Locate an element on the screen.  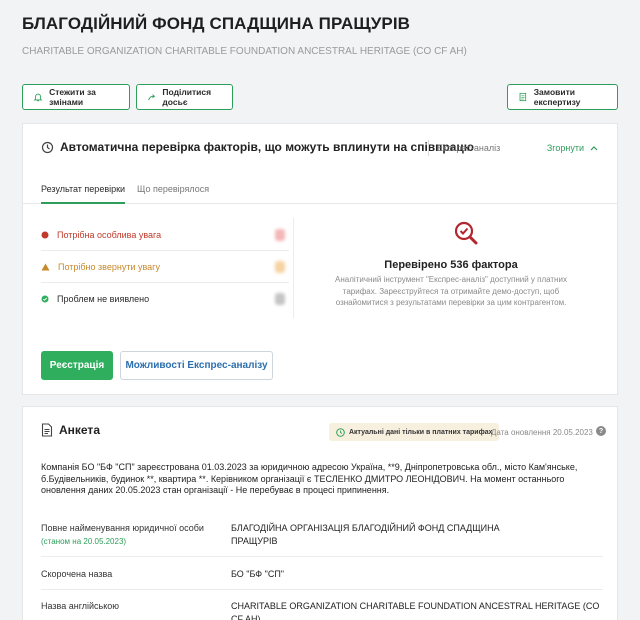
collapse-label: Згорнути is located at coordinates (565, 148).